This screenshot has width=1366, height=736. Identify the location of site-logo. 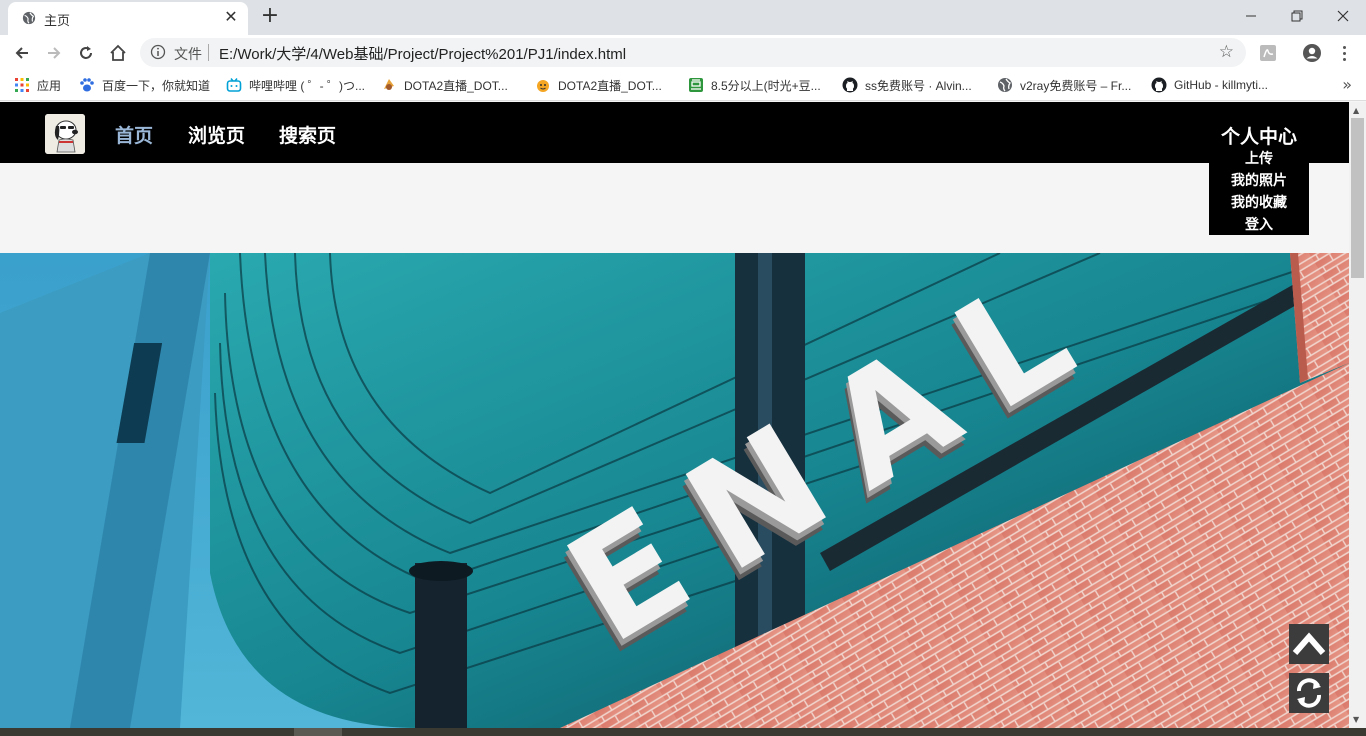
(65, 134).